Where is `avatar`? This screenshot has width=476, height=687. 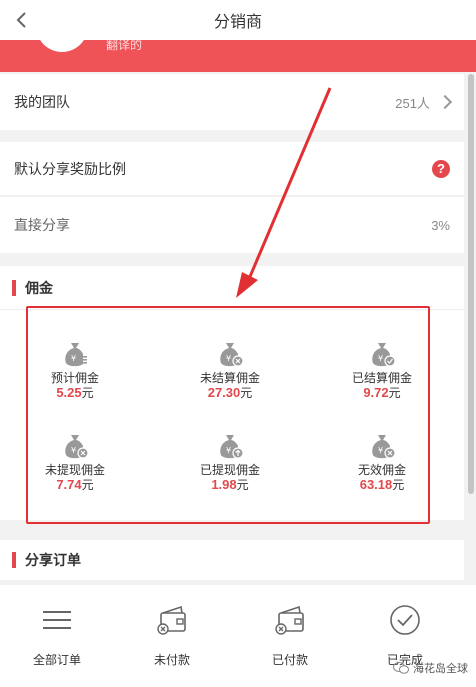 avatar is located at coordinates (62, 46).